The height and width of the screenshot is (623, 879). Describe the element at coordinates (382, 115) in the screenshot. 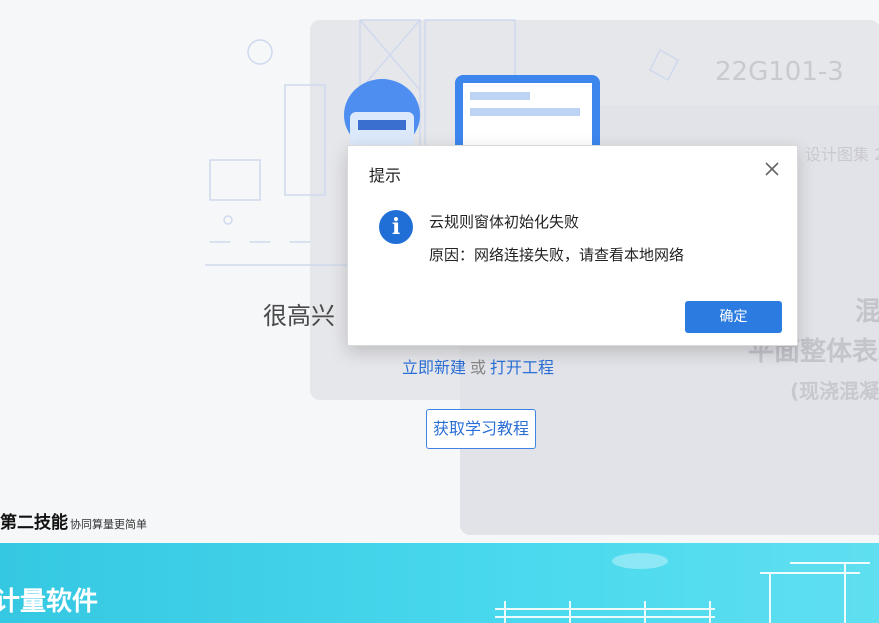

I see `worker-figure` at that location.